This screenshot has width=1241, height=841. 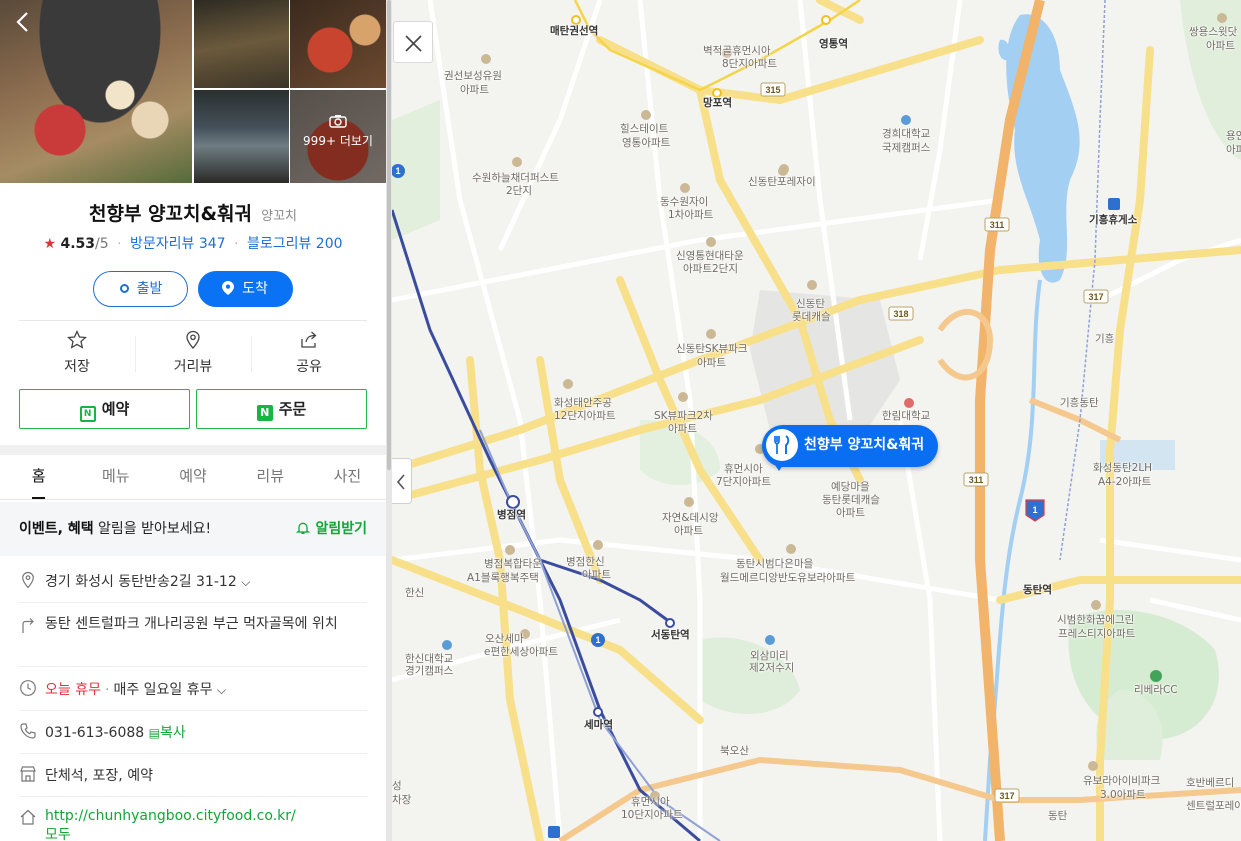 What do you see at coordinates (331, 529) in the screenshot?
I see `alarm-button: 알림받기` at bounding box center [331, 529].